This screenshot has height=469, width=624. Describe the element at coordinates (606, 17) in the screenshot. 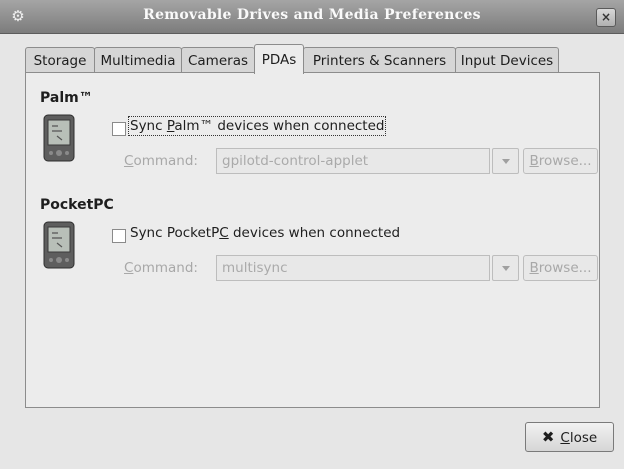

I see `close-icon: ×` at that location.